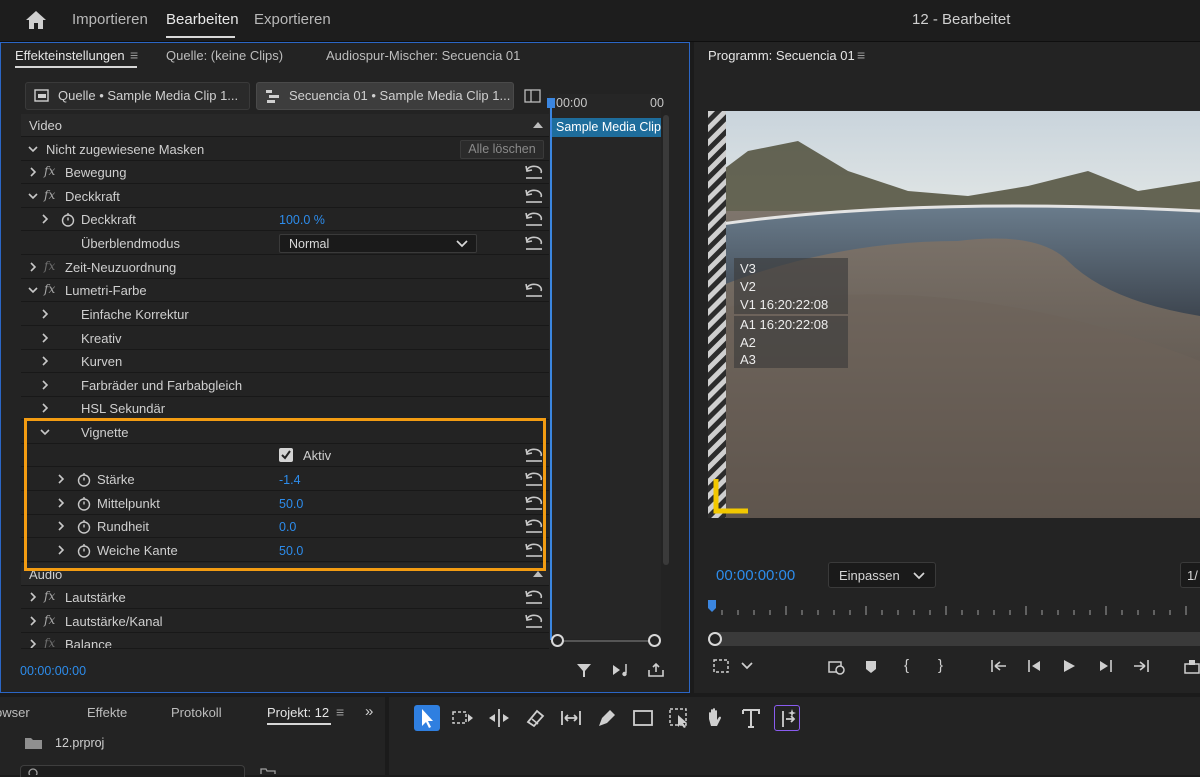 Image resolution: width=1200 pixels, height=777 pixels. I want to click on mark-in-icon: {, so click(906, 665).